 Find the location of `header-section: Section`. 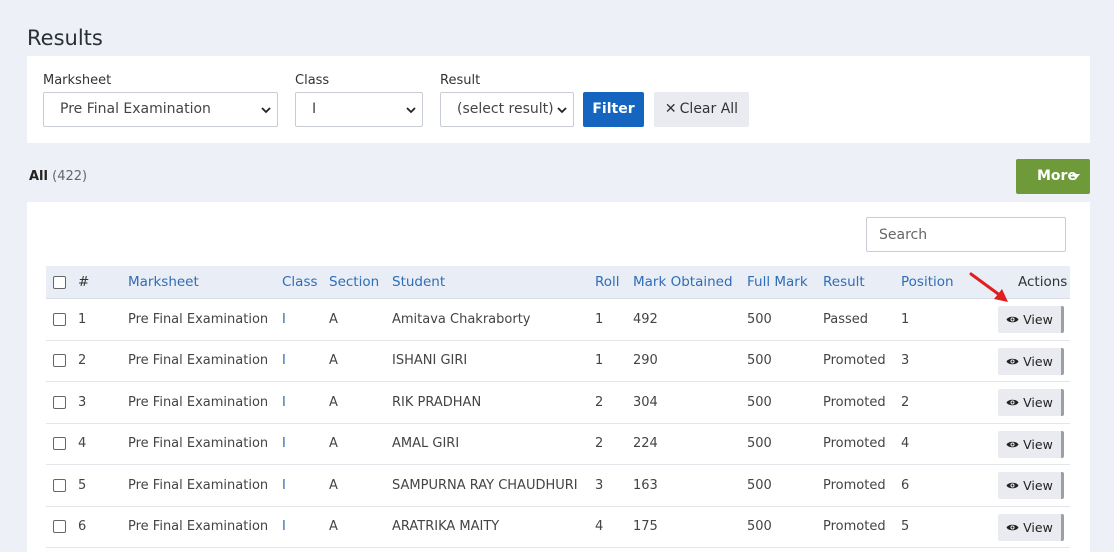

header-section: Section is located at coordinates (354, 282).